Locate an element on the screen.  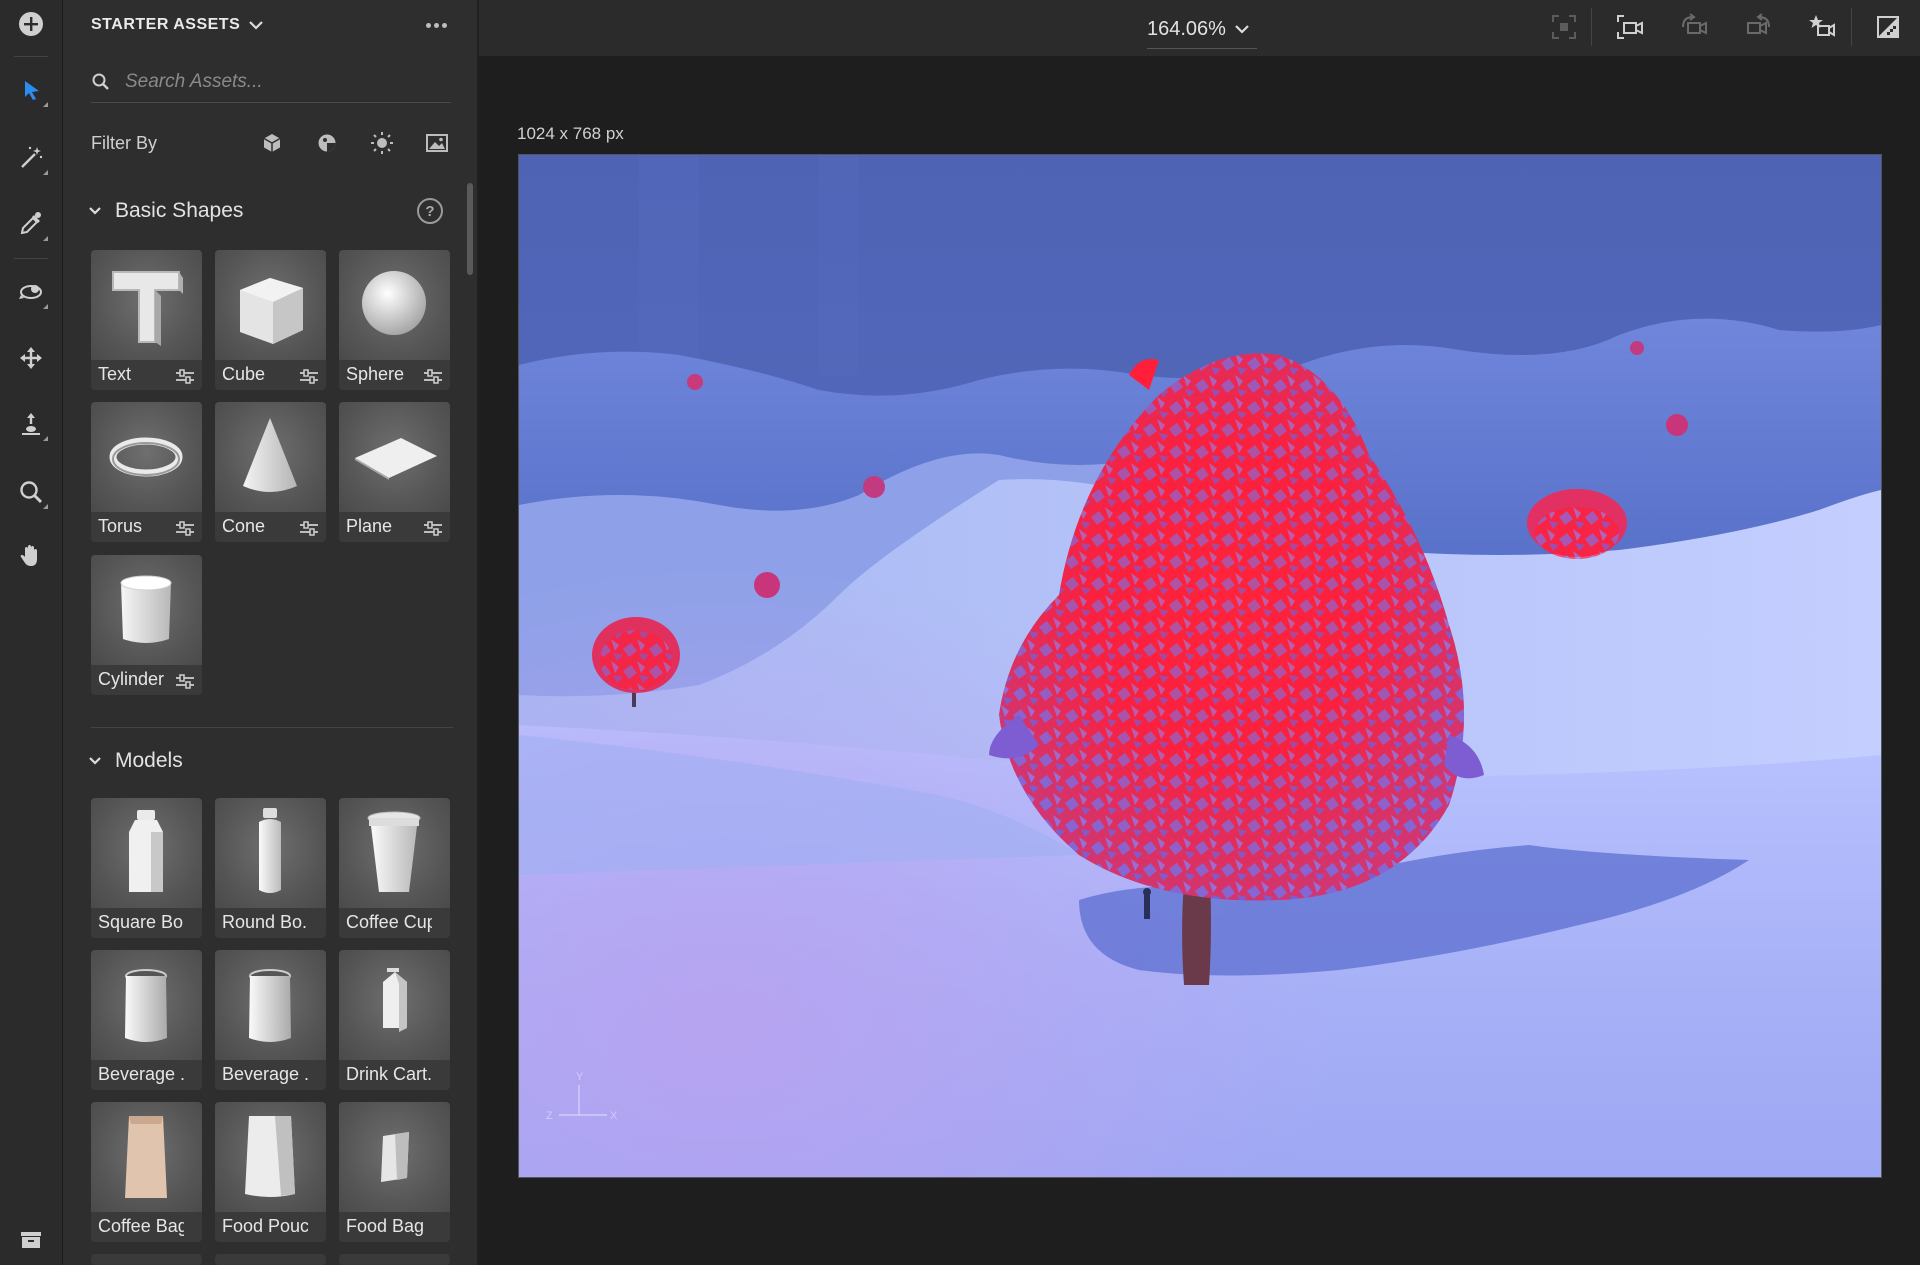
more-options-icon is located at coordinates (436, 25).